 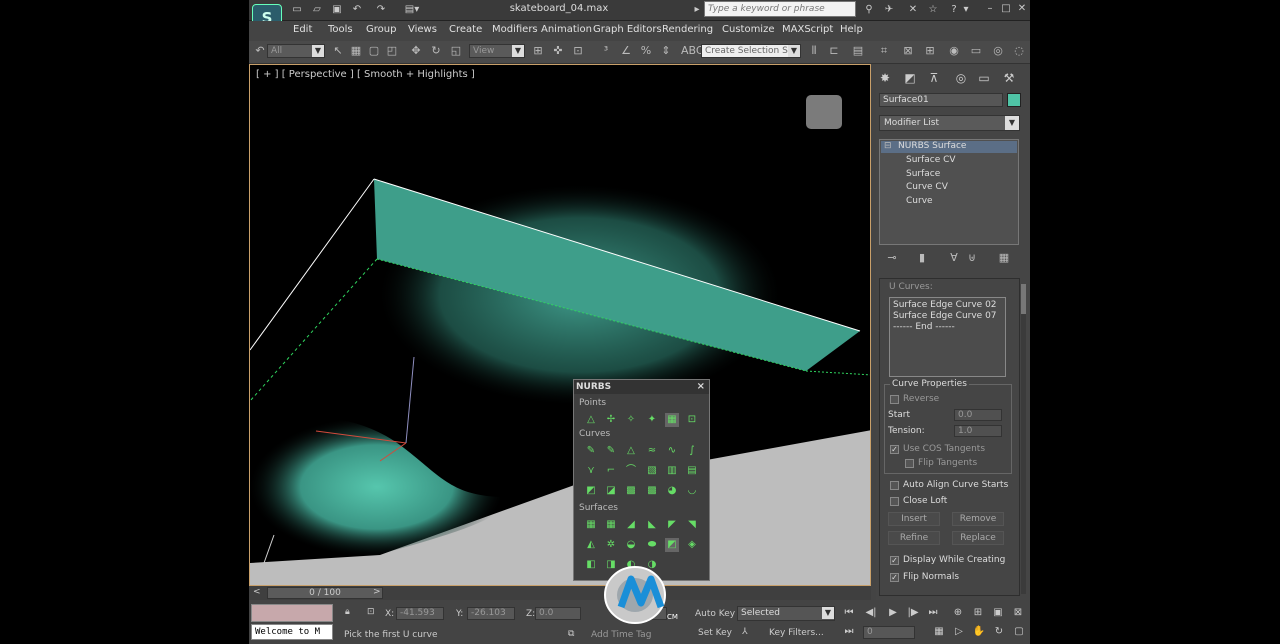 I want to click on remove-button: Remove, so click(x=978, y=519).